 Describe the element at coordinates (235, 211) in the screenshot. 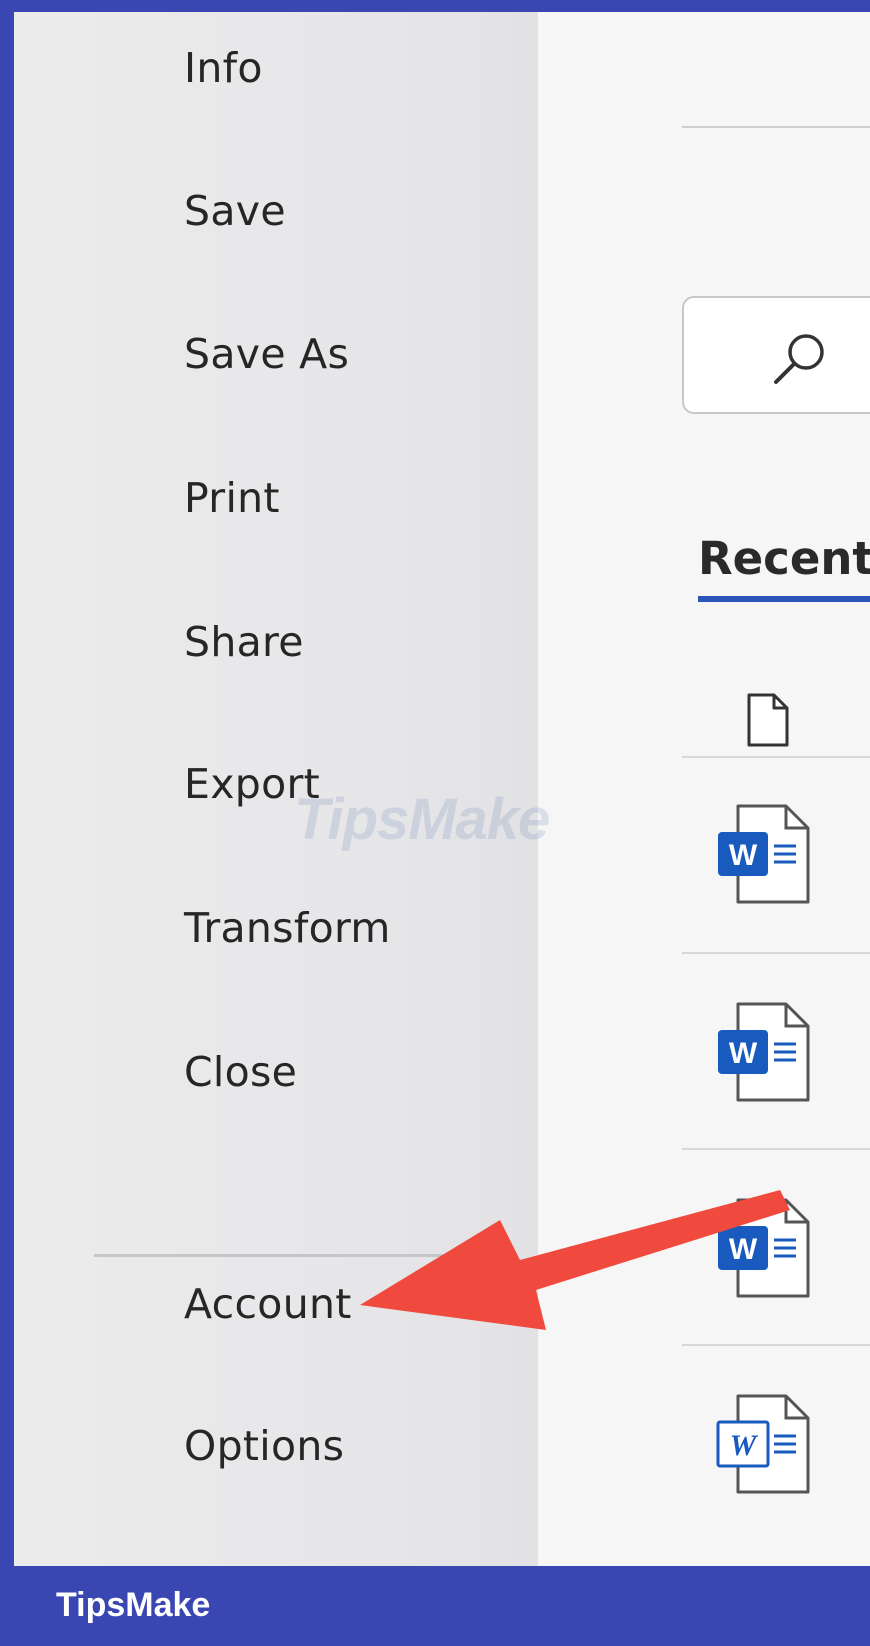

I see `menu-item-save: Save` at that location.